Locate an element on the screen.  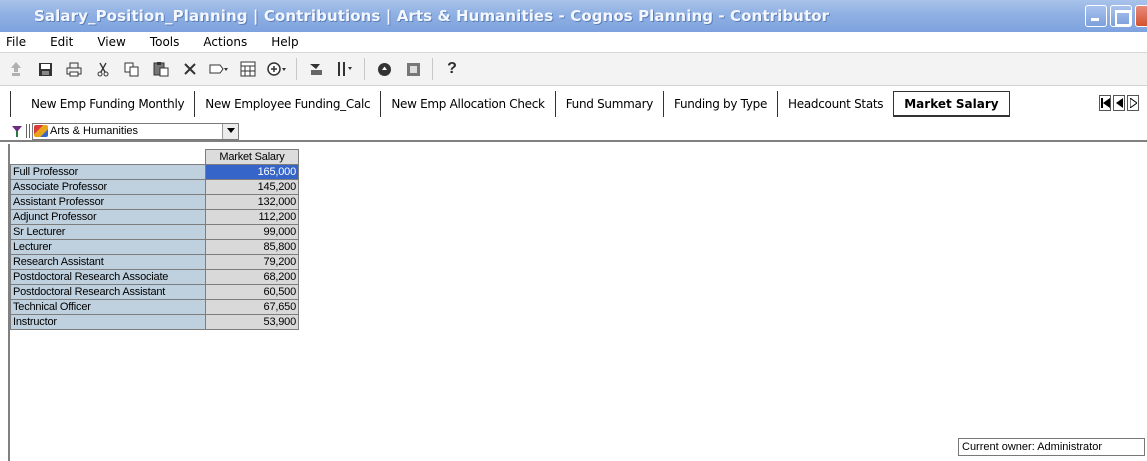
row-header: Adjunct Professor is located at coordinates (108, 217).